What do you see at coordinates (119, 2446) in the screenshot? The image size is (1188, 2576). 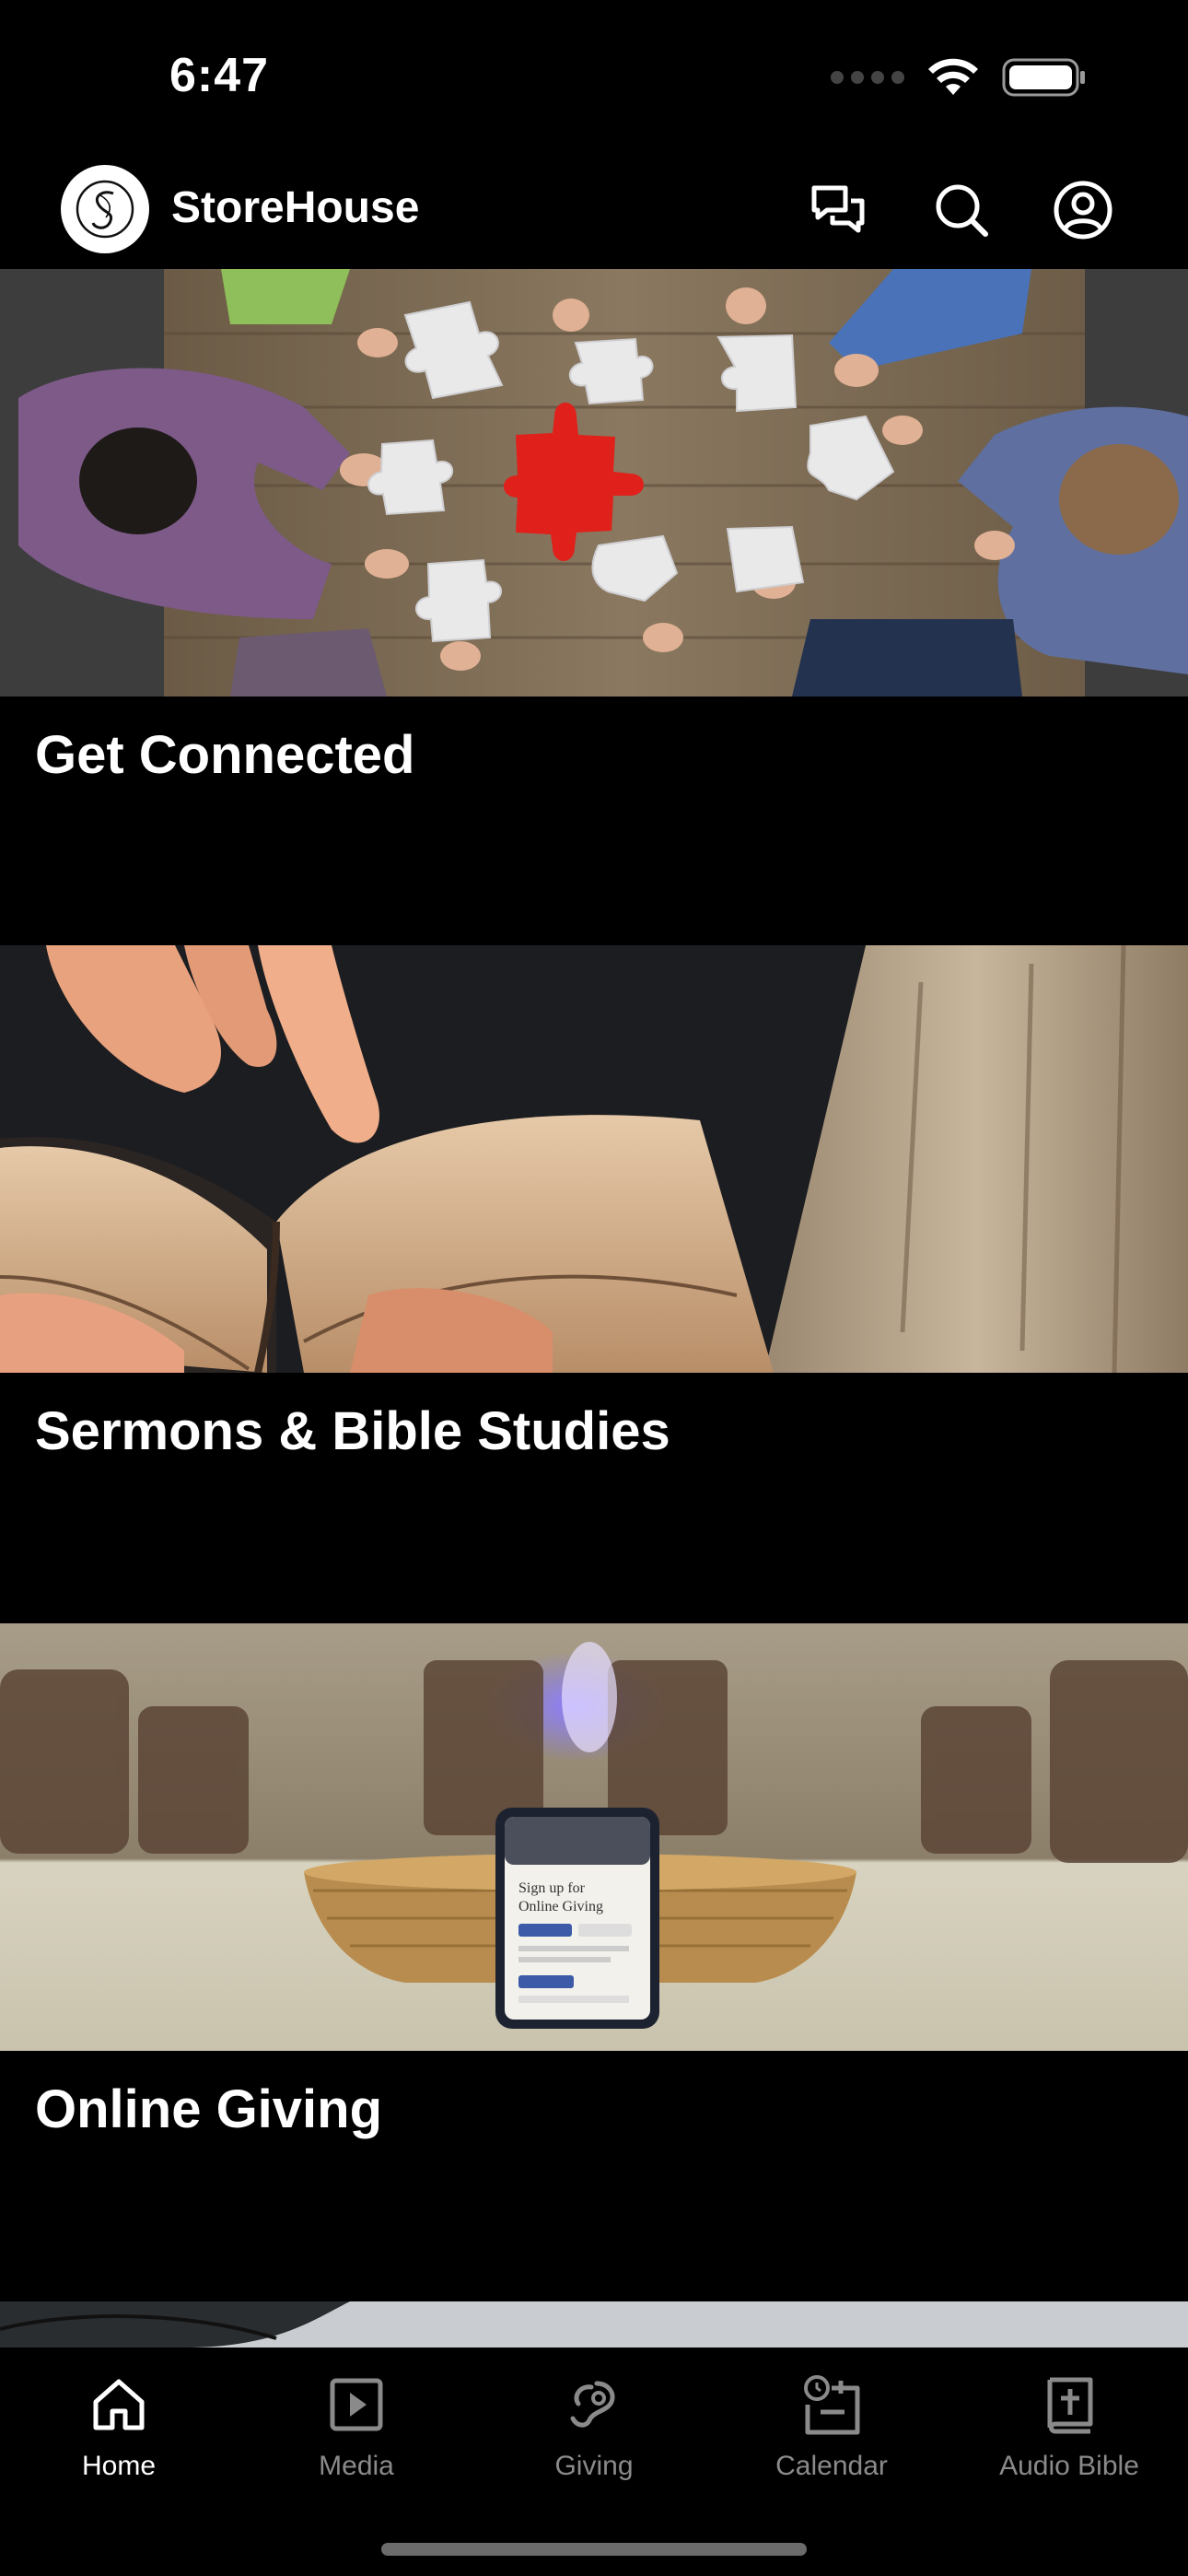 I see `tab-home: Home` at bounding box center [119, 2446].